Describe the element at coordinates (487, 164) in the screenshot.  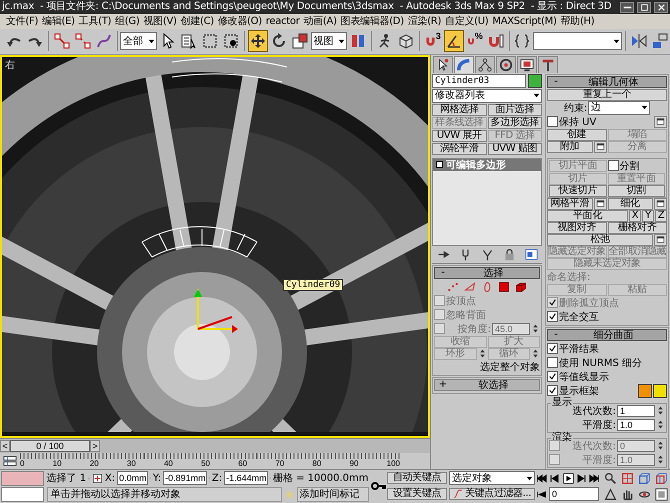
I see `stack-item: 可编辑多边形` at that location.